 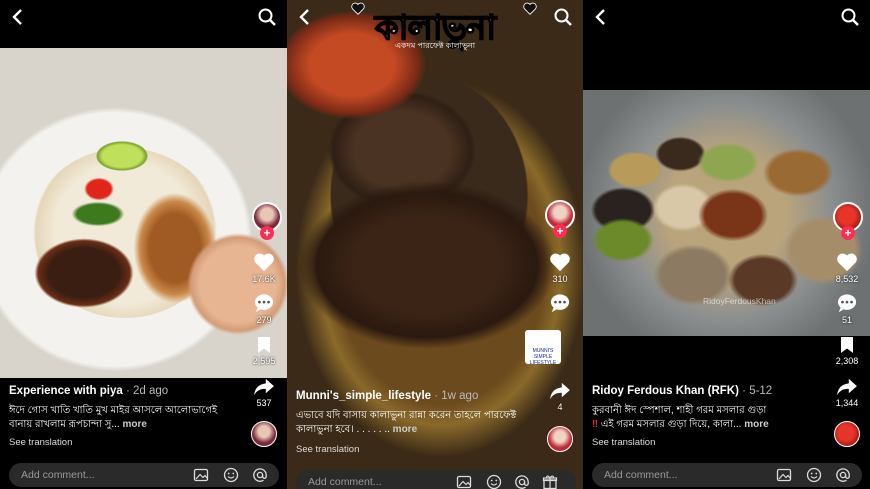 I want to click on share-count: 537, so click(x=264, y=403).